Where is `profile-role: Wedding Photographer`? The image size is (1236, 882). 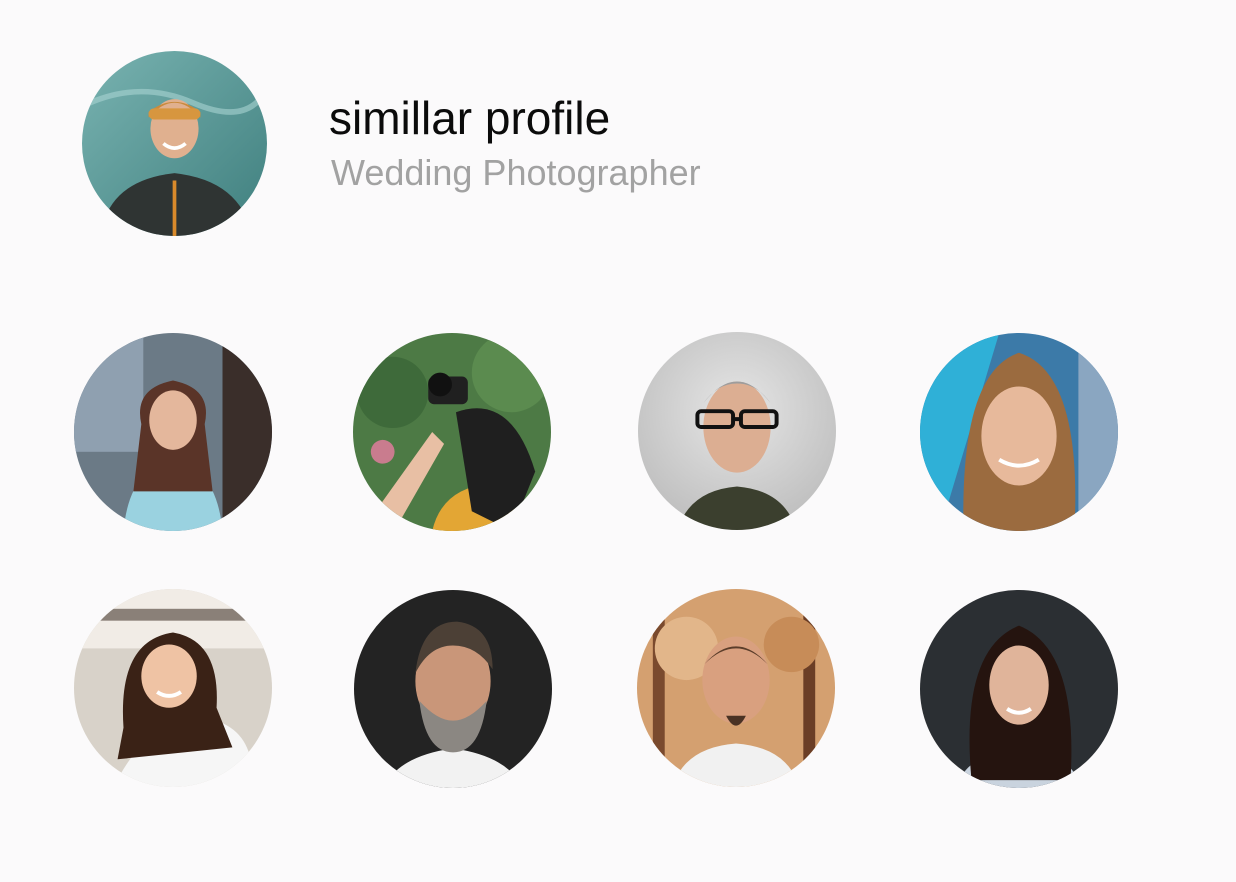
profile-role: Wedding Photographer is located at coordinates (516, 172).